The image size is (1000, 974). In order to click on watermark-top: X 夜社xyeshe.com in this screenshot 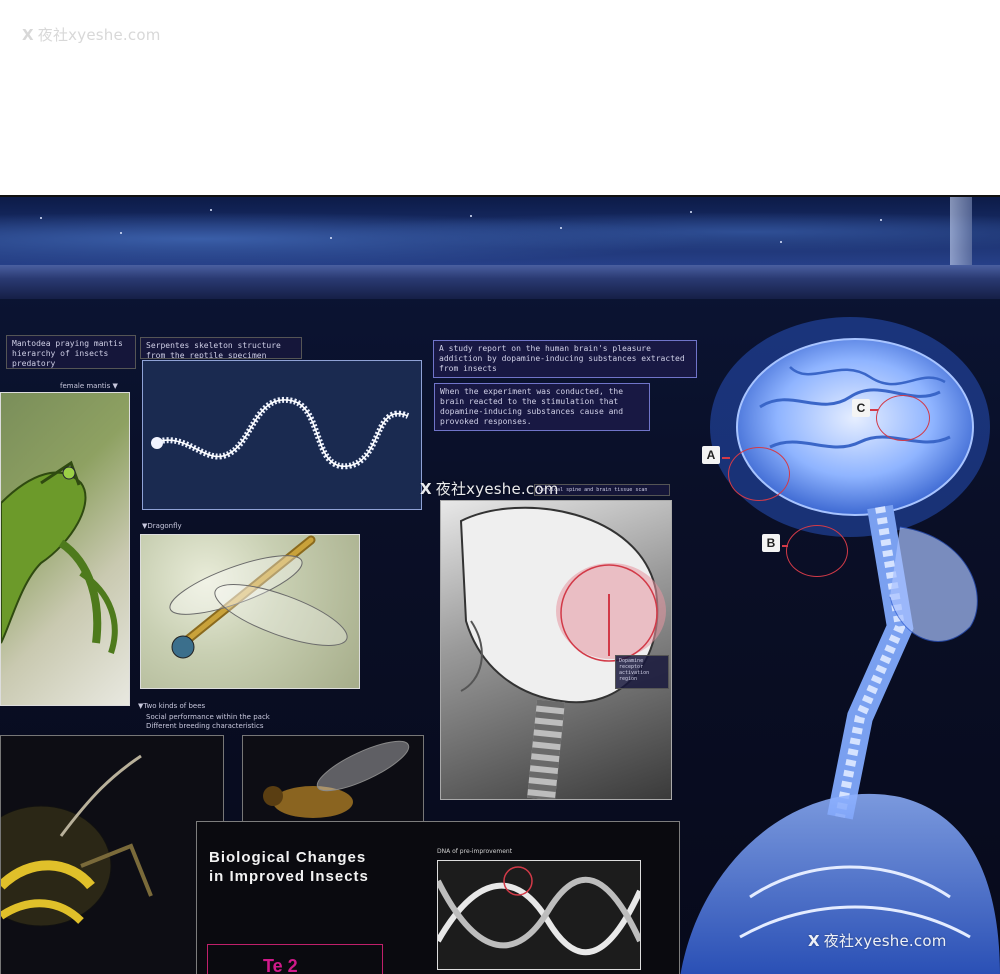, I will do `click(91, 34)`.